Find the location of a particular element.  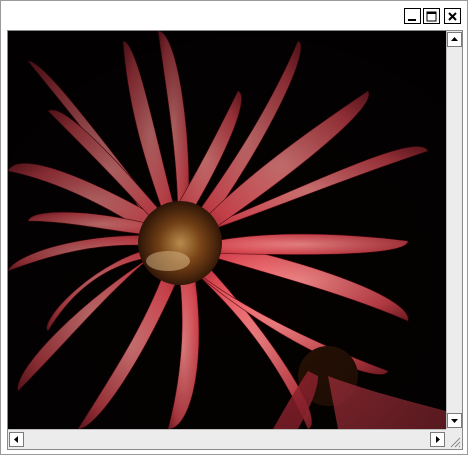

scroll-down-button is located at coordinates (454, 420).